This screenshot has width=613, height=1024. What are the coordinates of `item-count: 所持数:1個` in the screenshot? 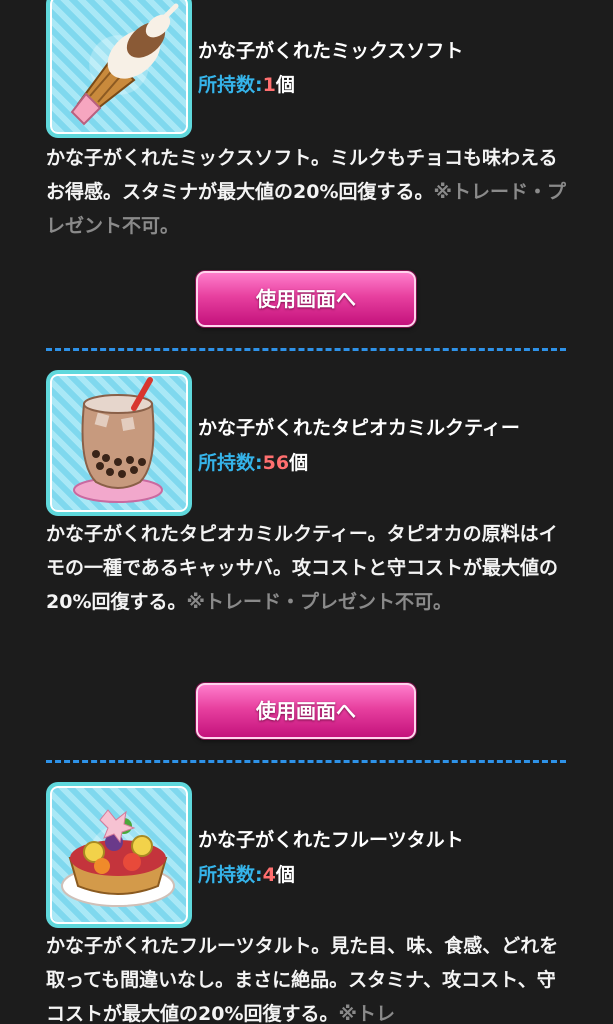 It's located at (246, 83).